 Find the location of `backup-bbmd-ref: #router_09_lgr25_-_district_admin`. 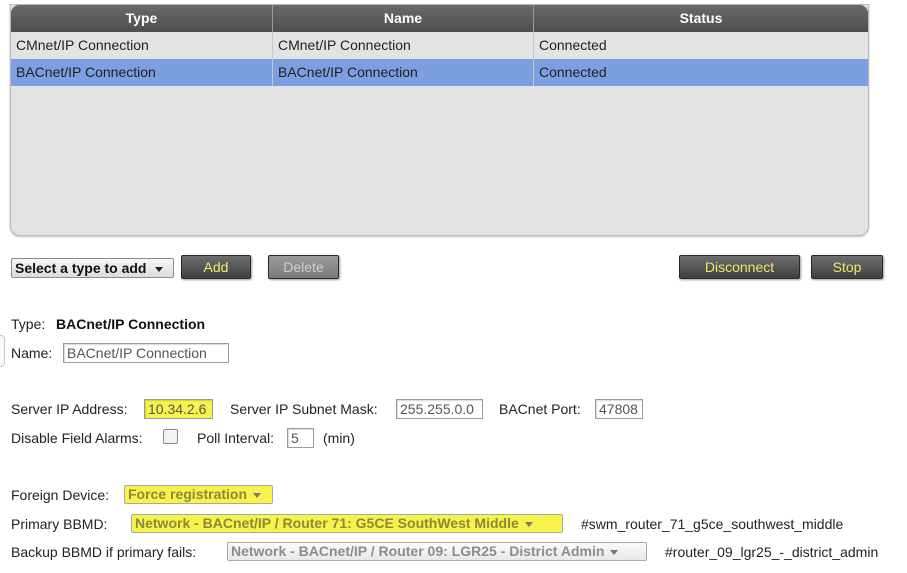

backup-bbmd-ref: #router_09_lgr25_-_district_admin is located at coordinates (772, 552).